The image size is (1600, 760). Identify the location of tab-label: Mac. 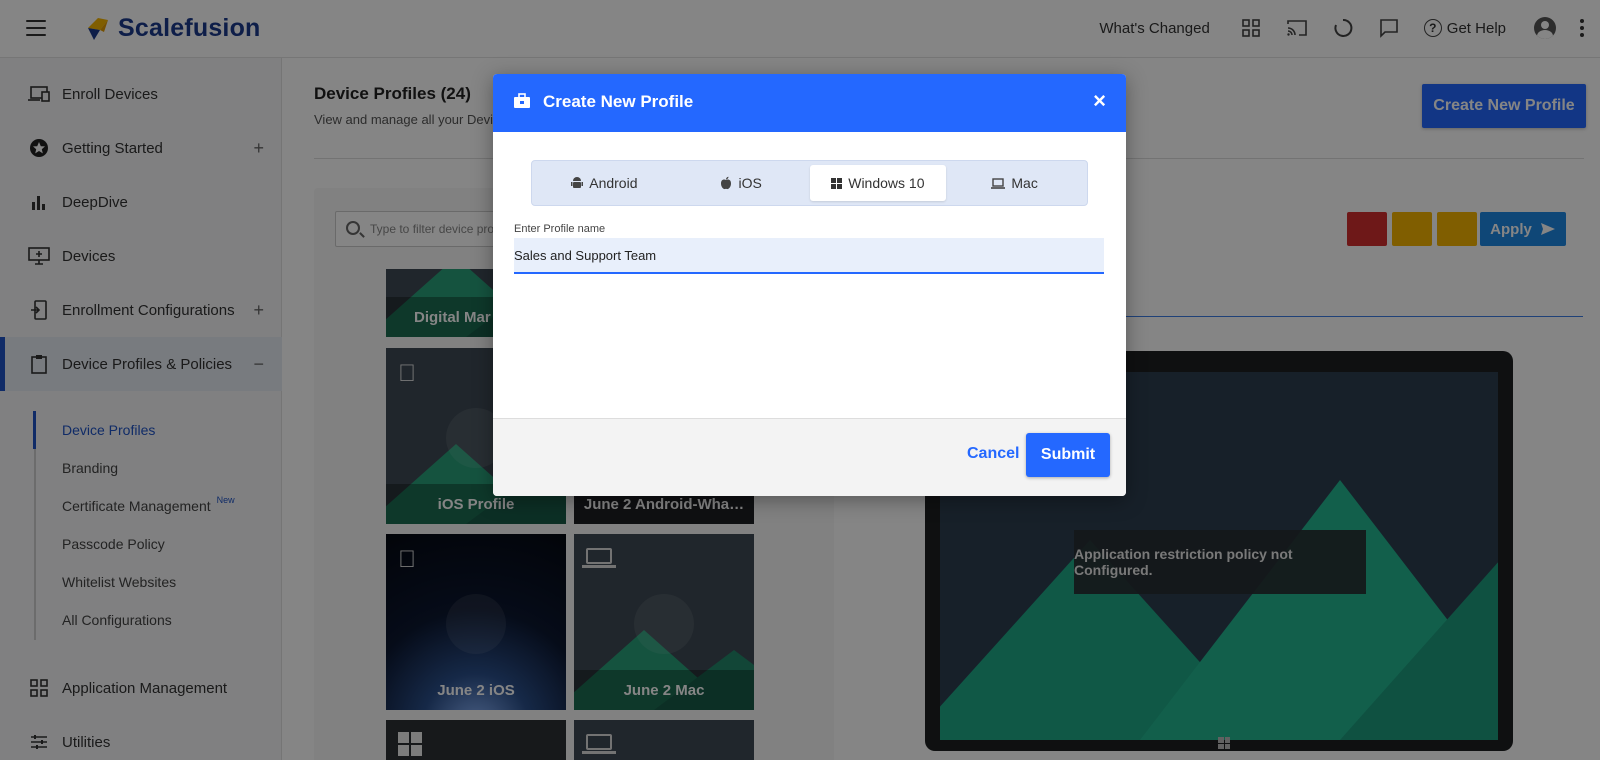
(1024, 183).